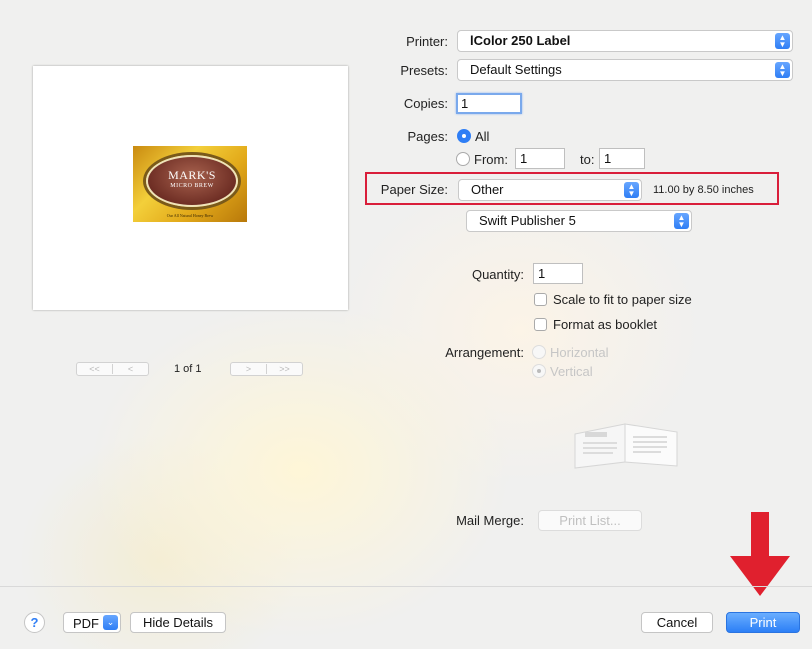  Describe the element at coordinates (463, 159) in the screenshot. I see `pages-from-radio` at that location.